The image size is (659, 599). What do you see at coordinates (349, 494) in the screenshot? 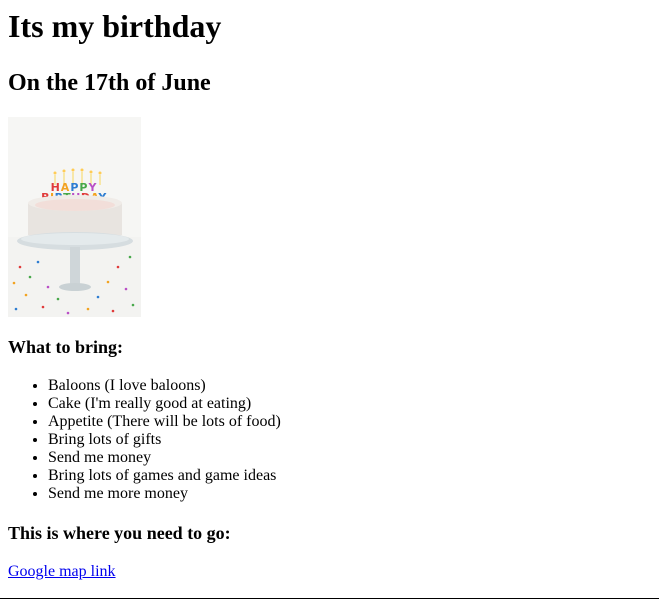
I see `list-item: Send me more money` at bounding box center [349, 494].